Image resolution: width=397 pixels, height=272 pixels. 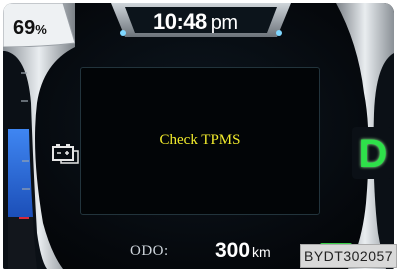 What do you see at coordinates (348, 256) in the screenshot?
I see `figure-code-label: BYDT302057` at bounding box center [348, 256].